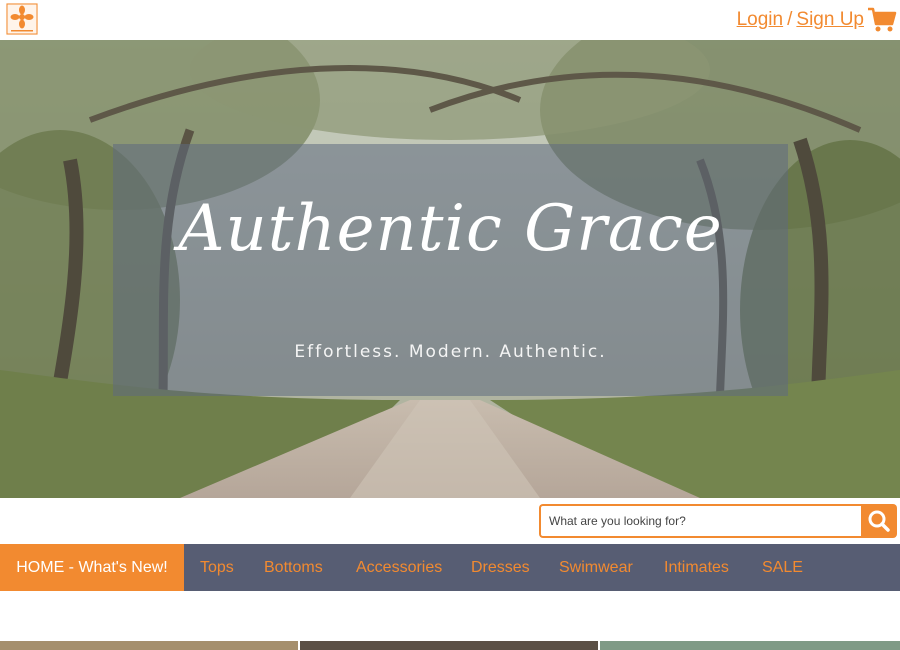 This screenshot has height=650, width=900. What do you see at coordinates (500, 567) in the screenshot?
I see `nav-item-dresses: Dresses` at bounding box center [500, 567].